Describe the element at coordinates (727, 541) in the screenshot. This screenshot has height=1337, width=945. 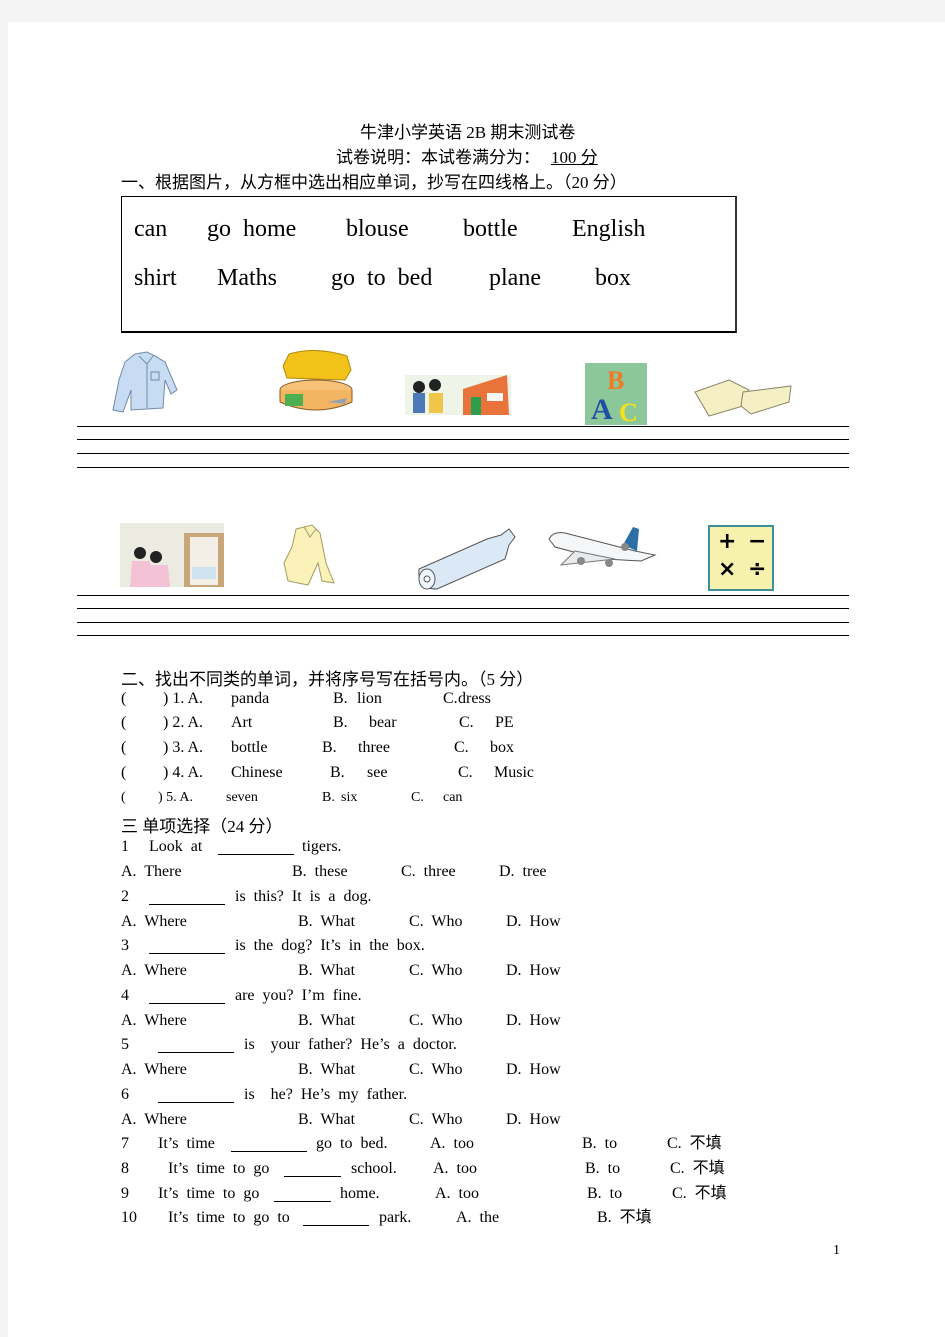
I see `plus-symbol: +` at that location.